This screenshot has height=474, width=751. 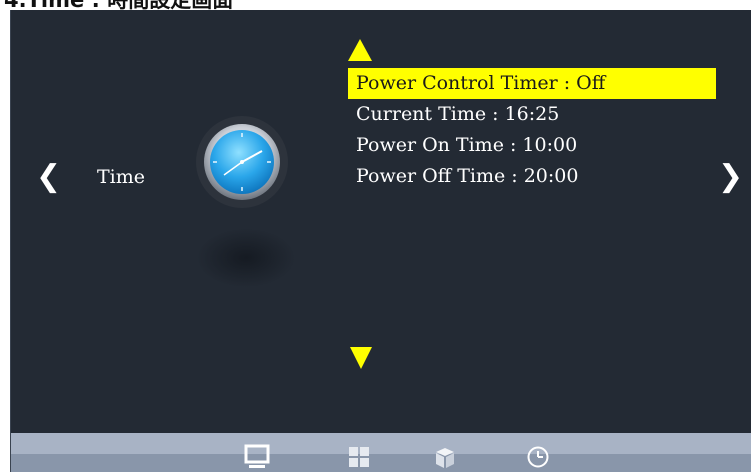 I want to click on monitor-icon, so click(x=257, y=459).